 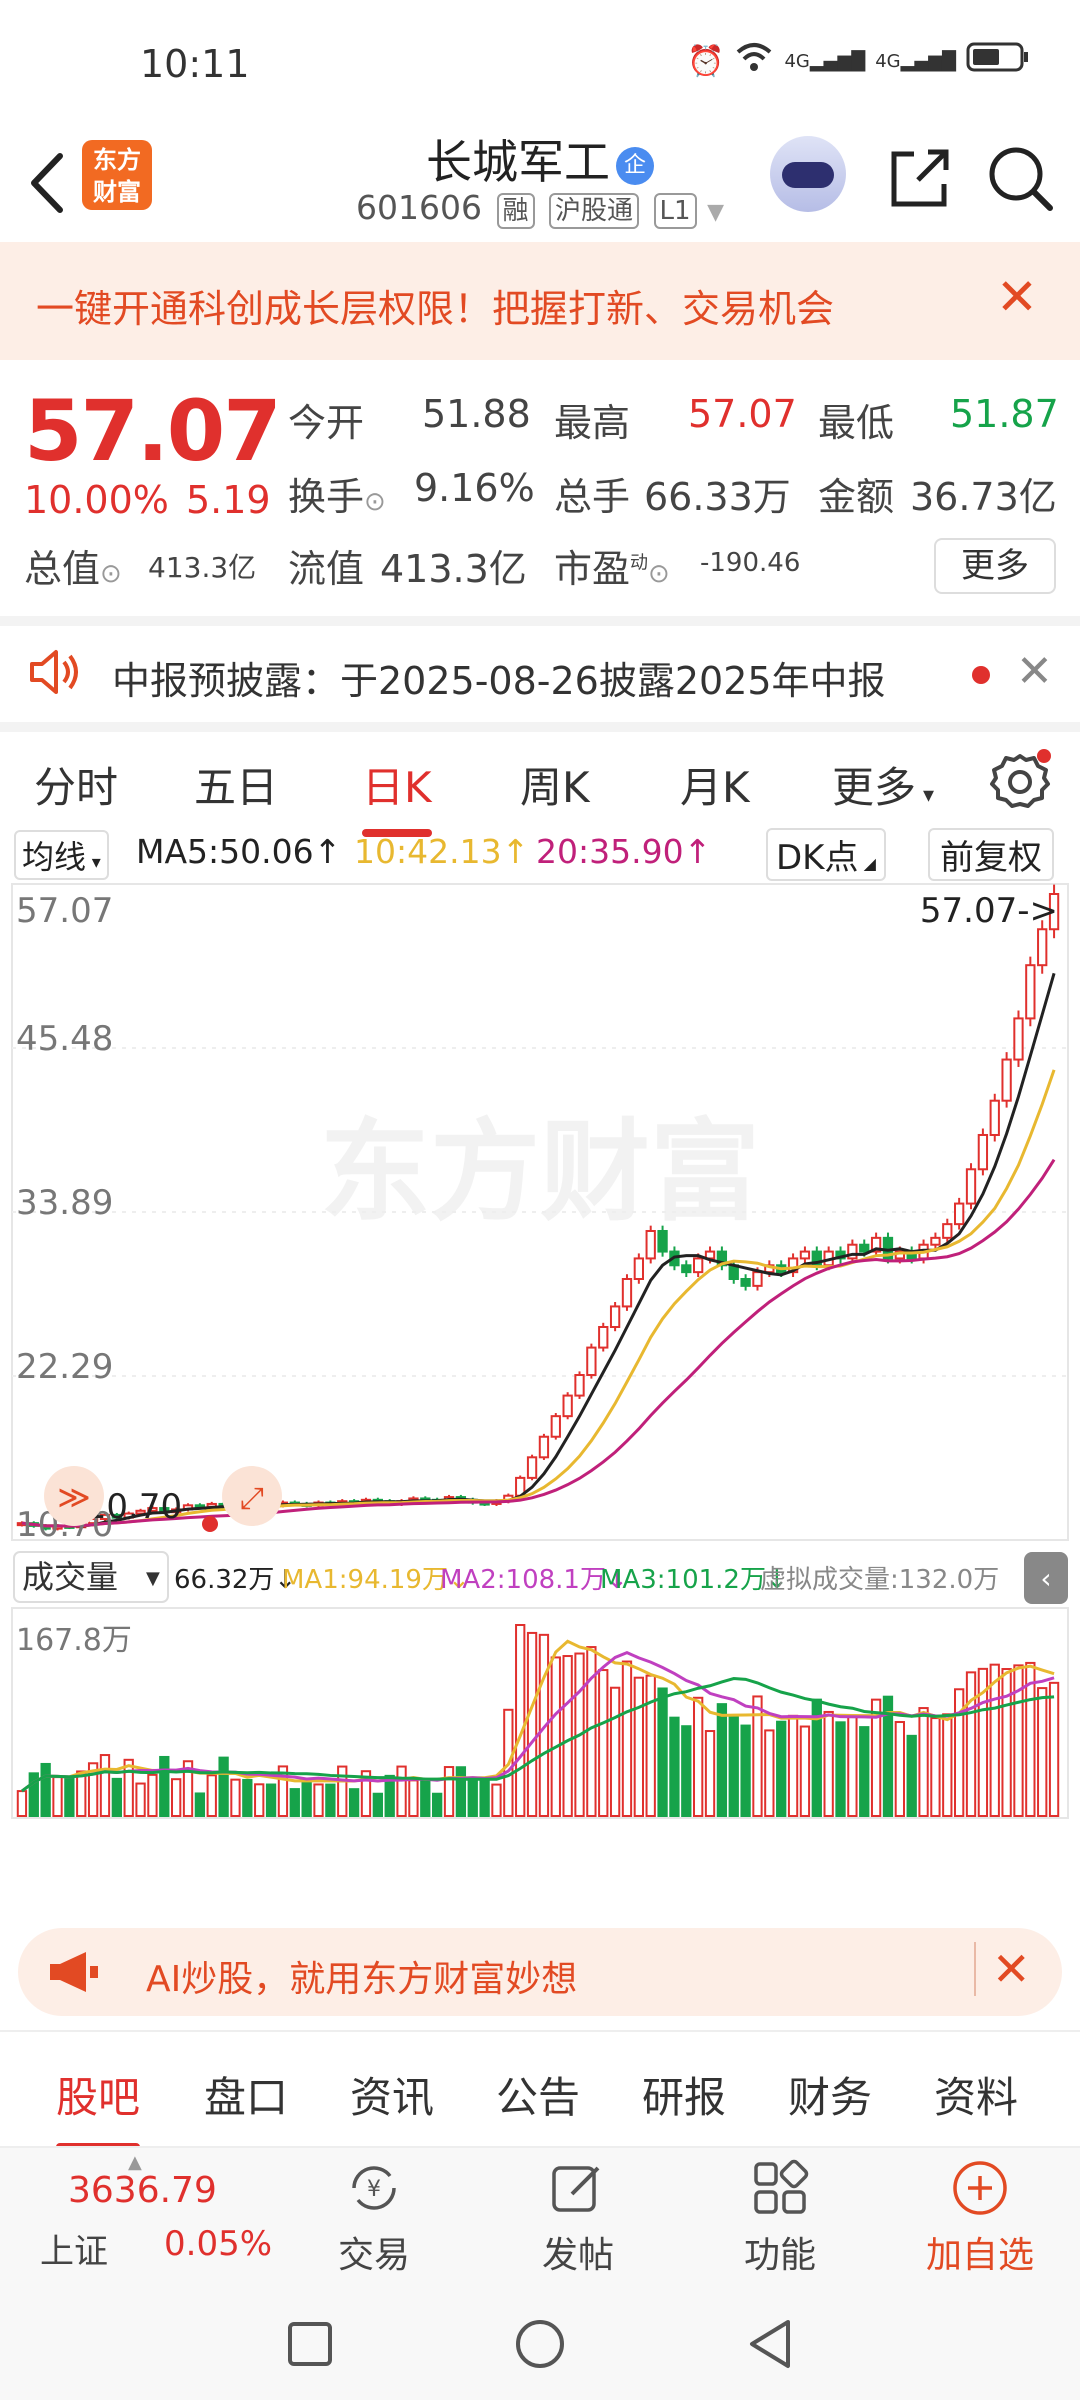 I want to click on change-amount: 5.19, so click(x=228, y=500).